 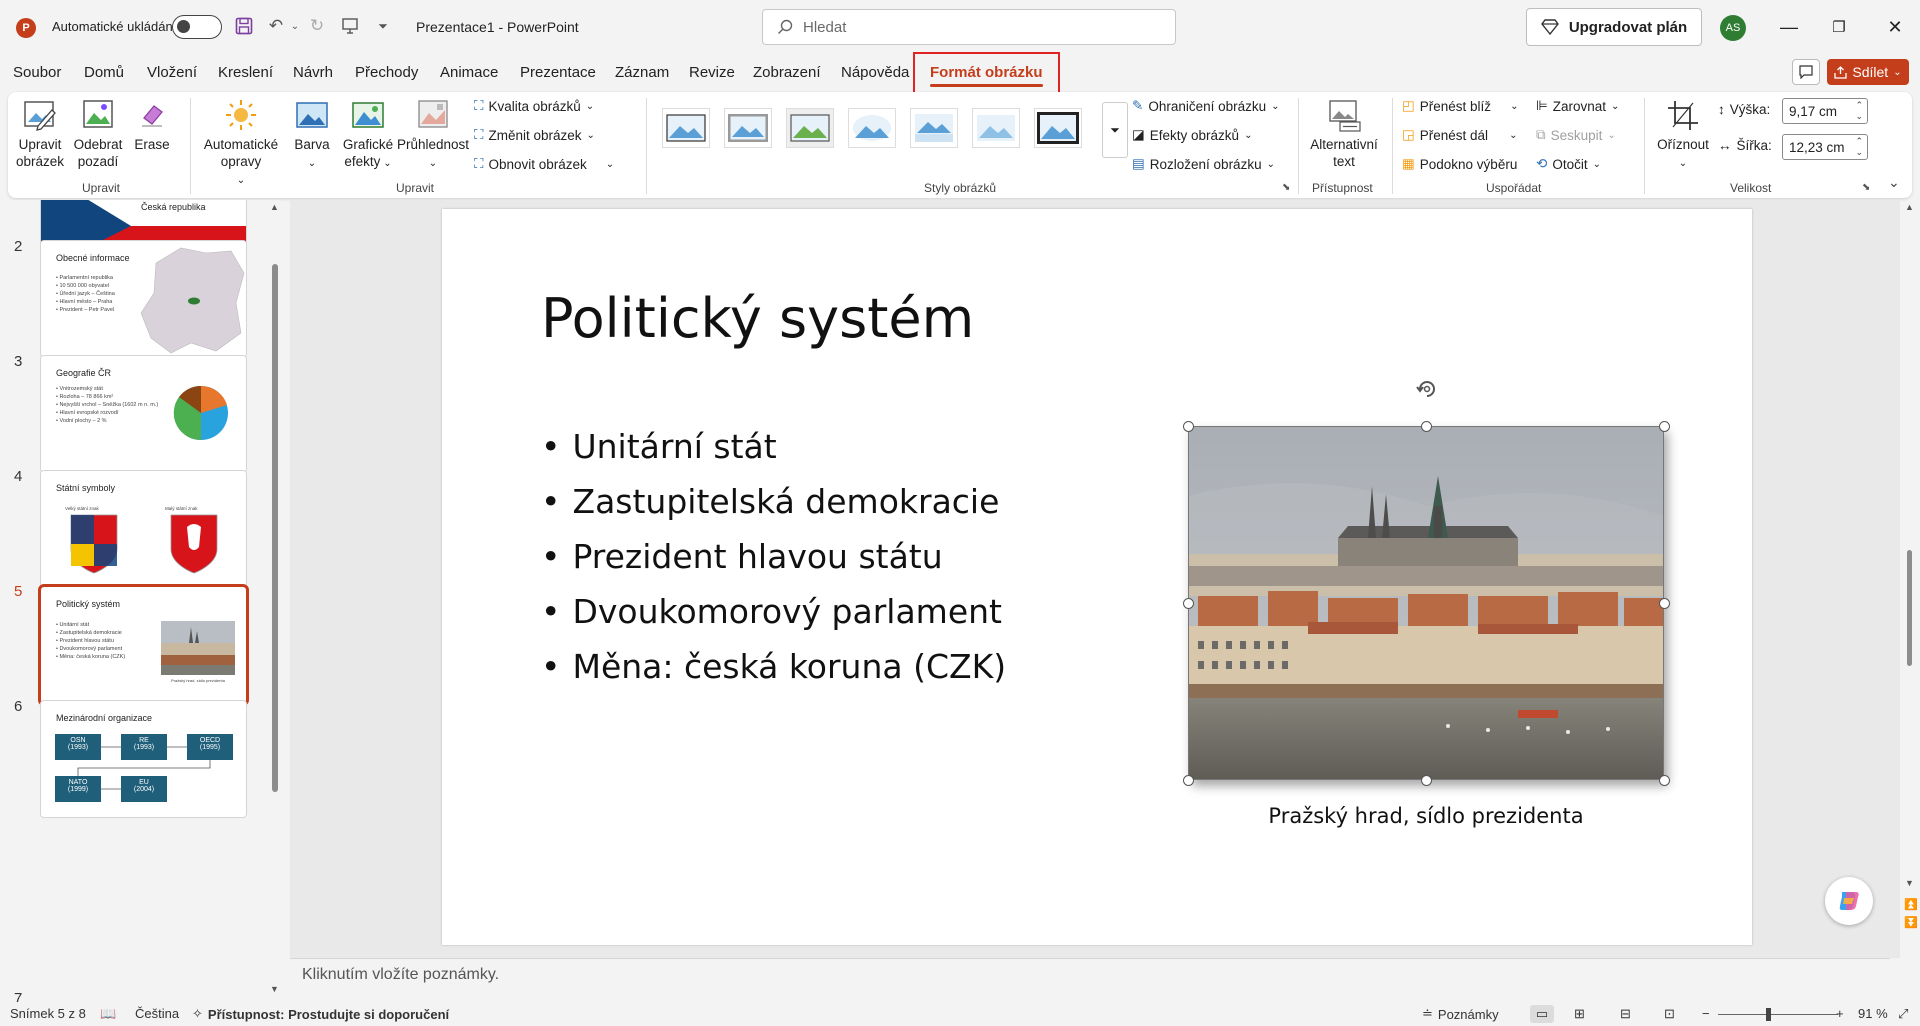 What do you see at coordinates (1669, 1014) in the screenshot?
I see `slideshow-icon: ⊡` at bounding box center [1669, 1014].